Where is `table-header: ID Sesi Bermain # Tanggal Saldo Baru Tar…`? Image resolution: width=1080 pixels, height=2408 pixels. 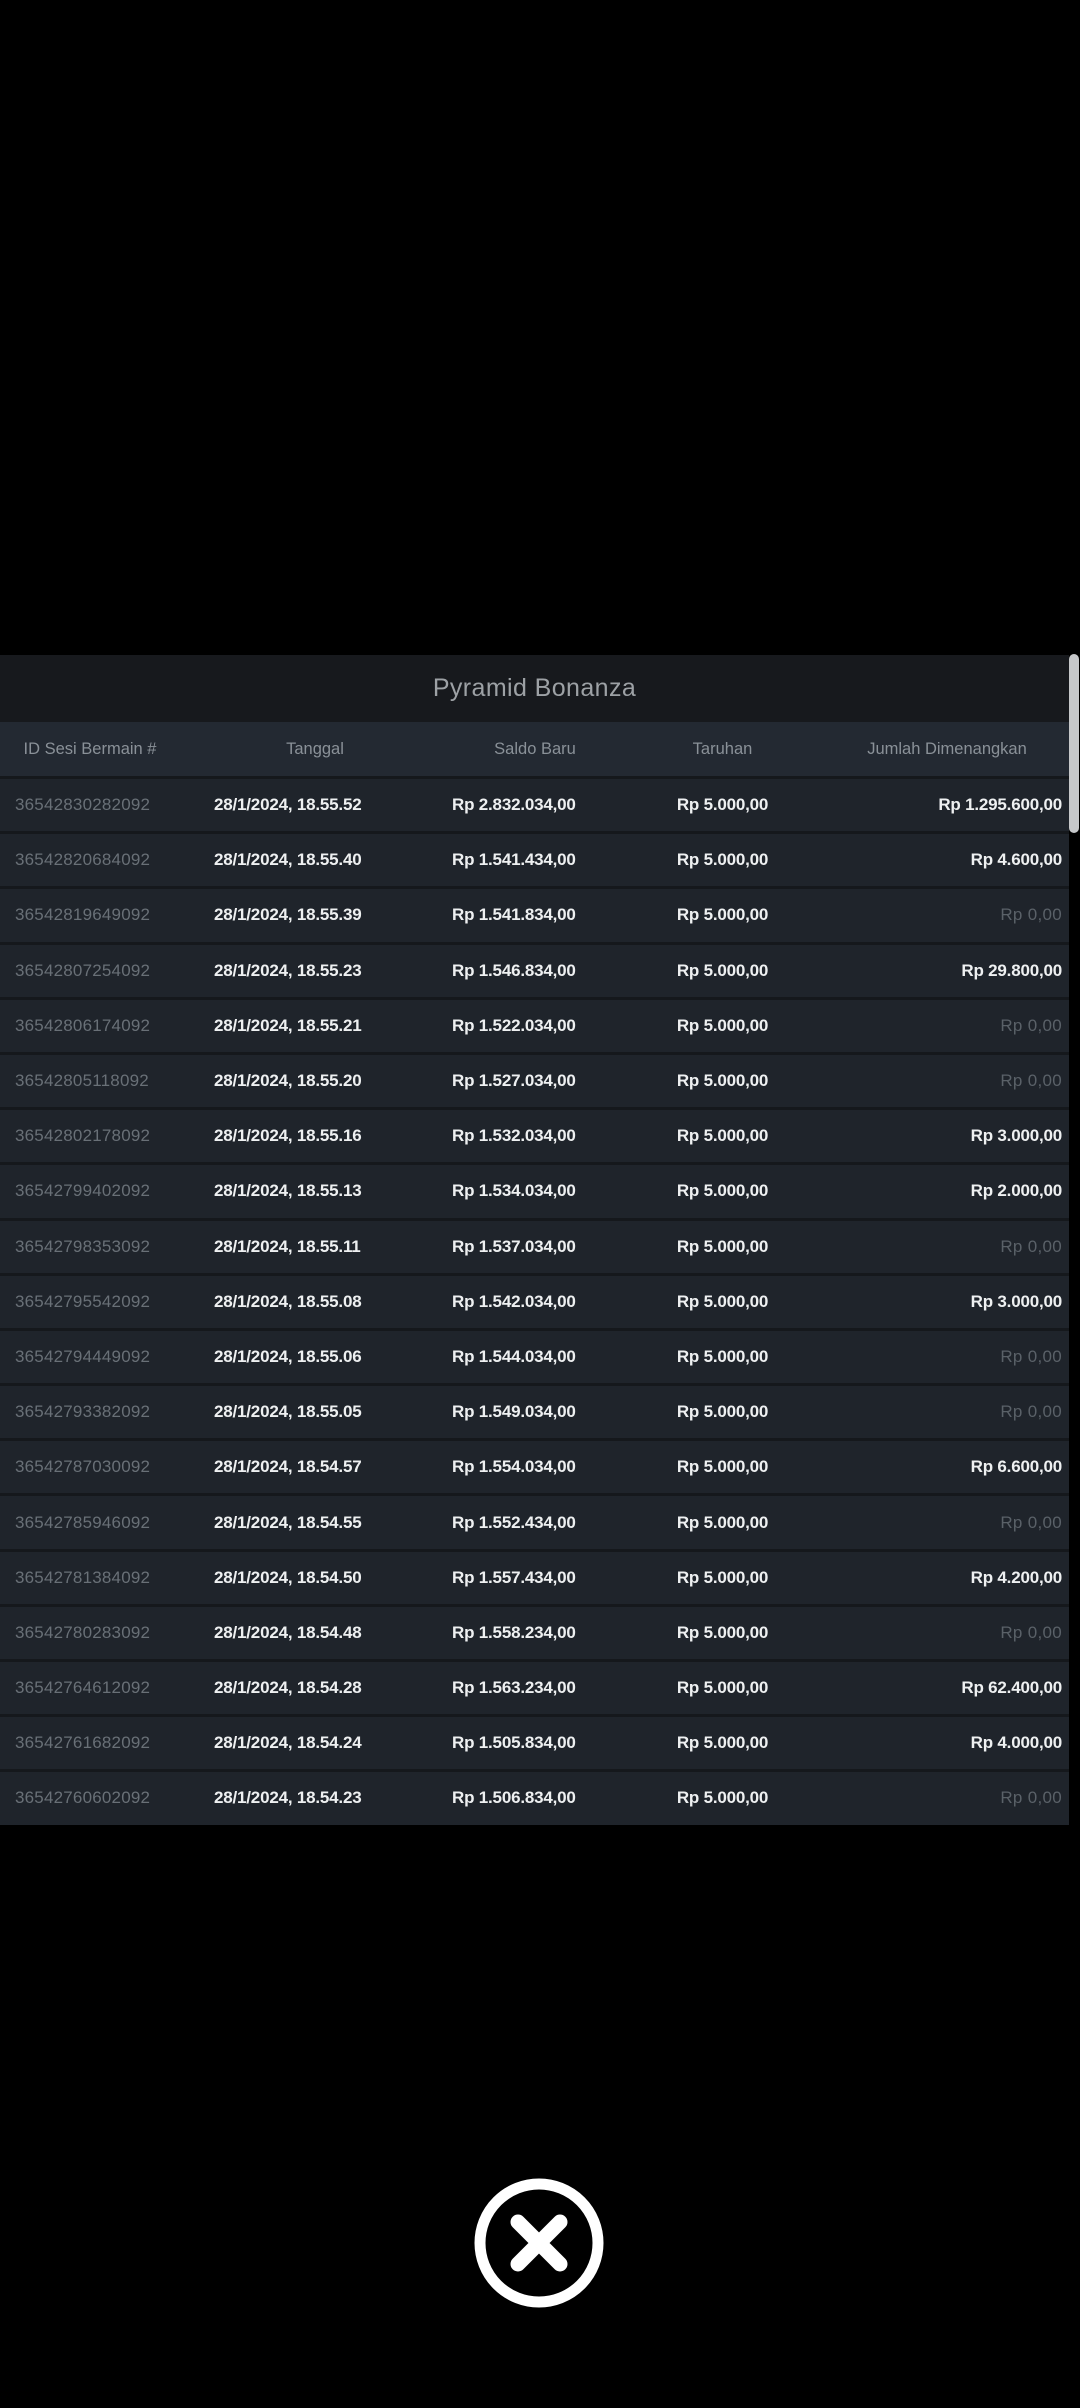 table-header: ID Sesi Bermain # Tanggal Saldo Baru Tar… is located at coordinates (534, 749).